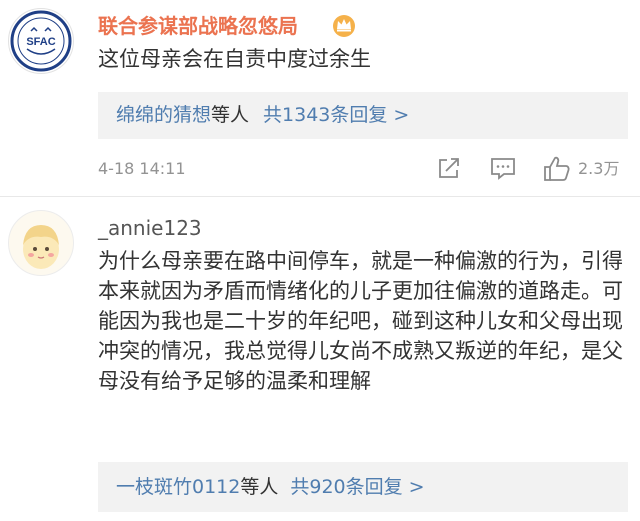 The image size is (640, 521). What do you see at coordinates (41, 243) in the screenshot?
I see `avatar-annie` at bounding box center [41, 243].